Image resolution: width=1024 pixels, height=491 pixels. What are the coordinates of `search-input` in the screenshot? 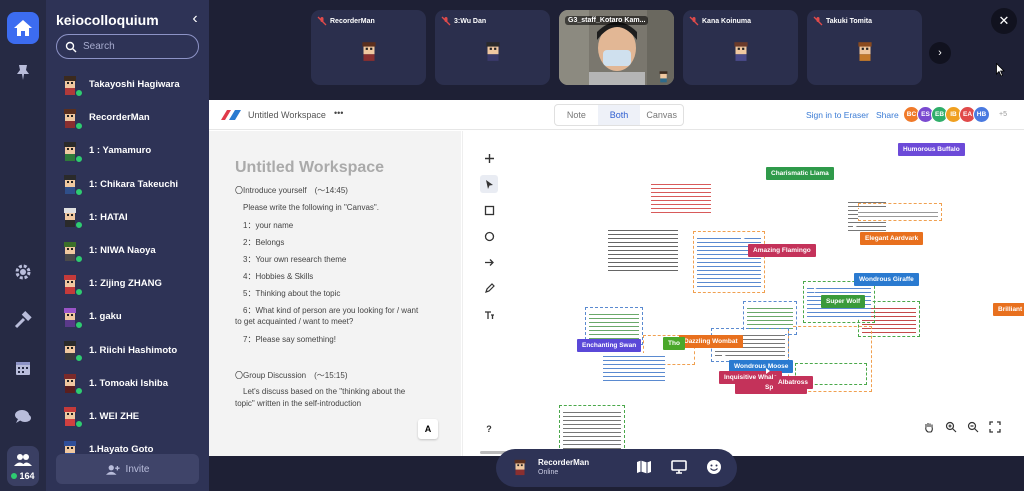 It's located at (138, 46).